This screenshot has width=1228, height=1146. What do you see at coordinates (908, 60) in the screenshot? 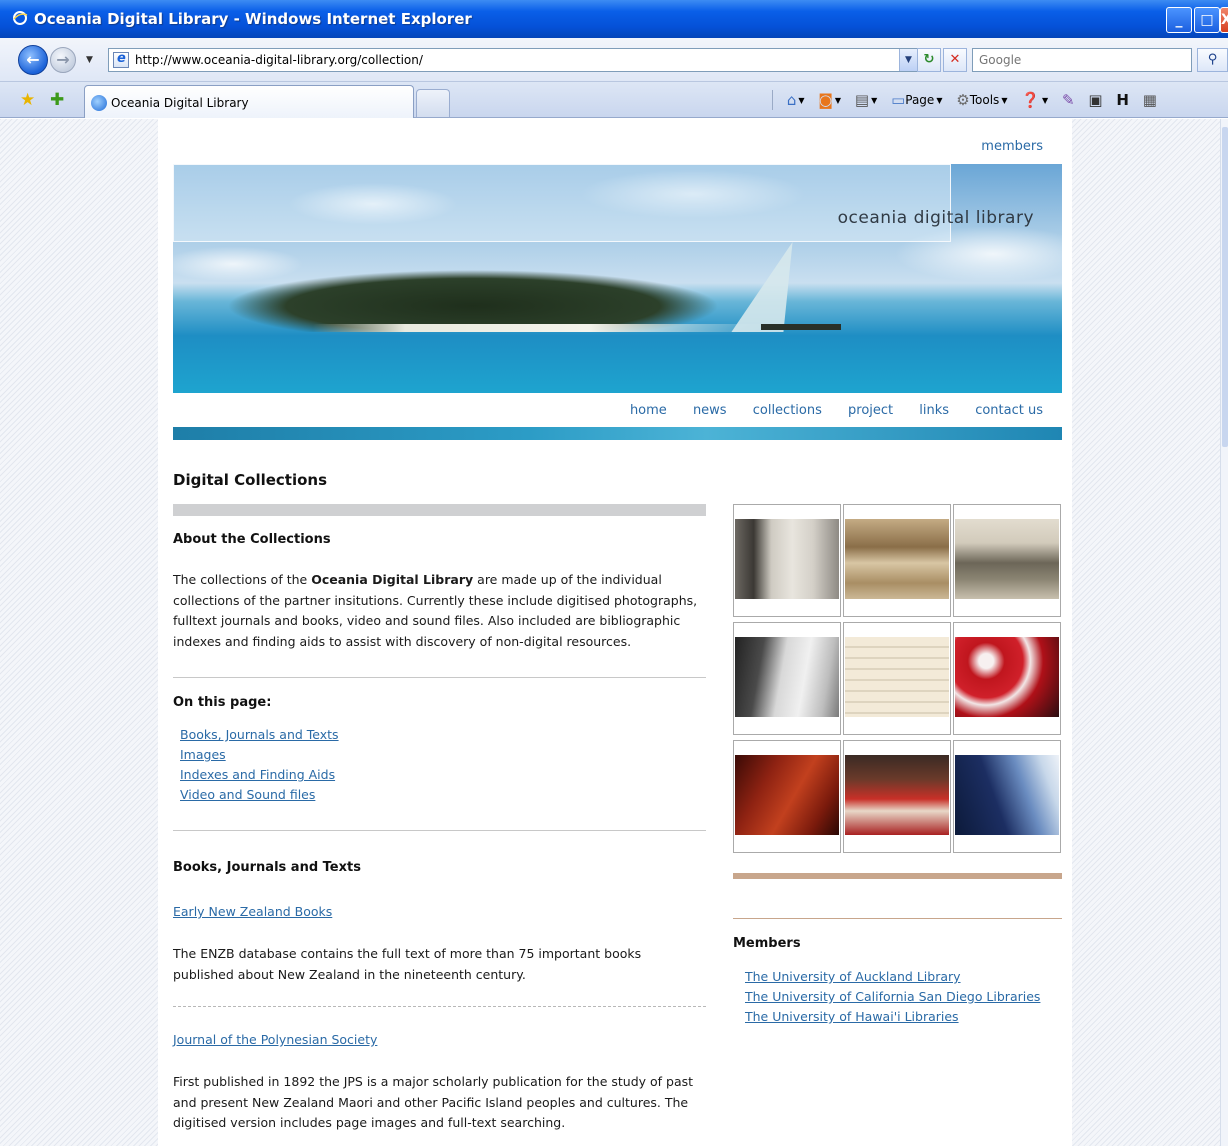
I see `url-dropdown-icon: ▼` at bounding box center [908, 60].